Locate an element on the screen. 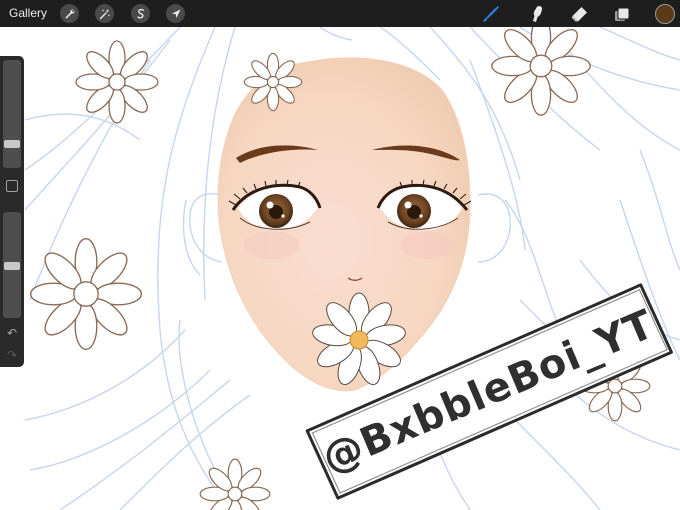  brush-sidebar: ↶ ↷ is located at coordinates (12, 211).